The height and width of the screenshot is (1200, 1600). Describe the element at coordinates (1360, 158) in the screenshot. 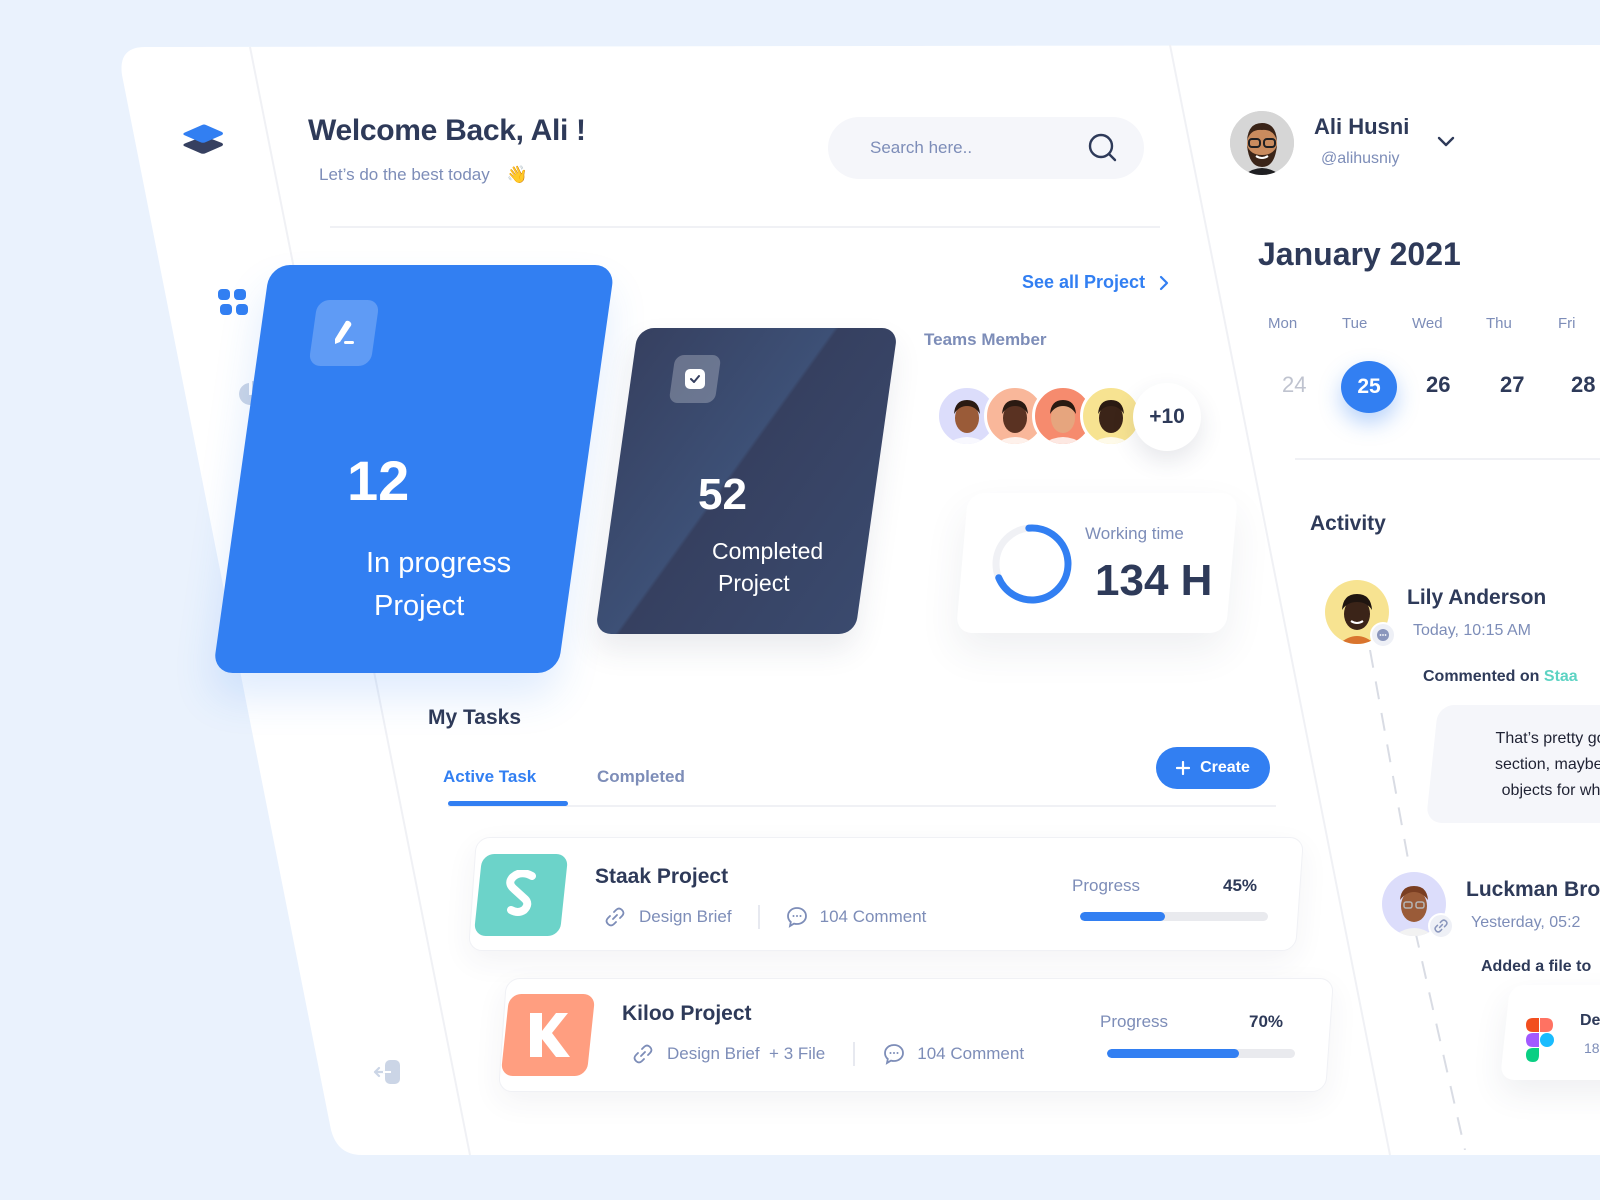

I see `profile-handle: @alihusniy` at that location.